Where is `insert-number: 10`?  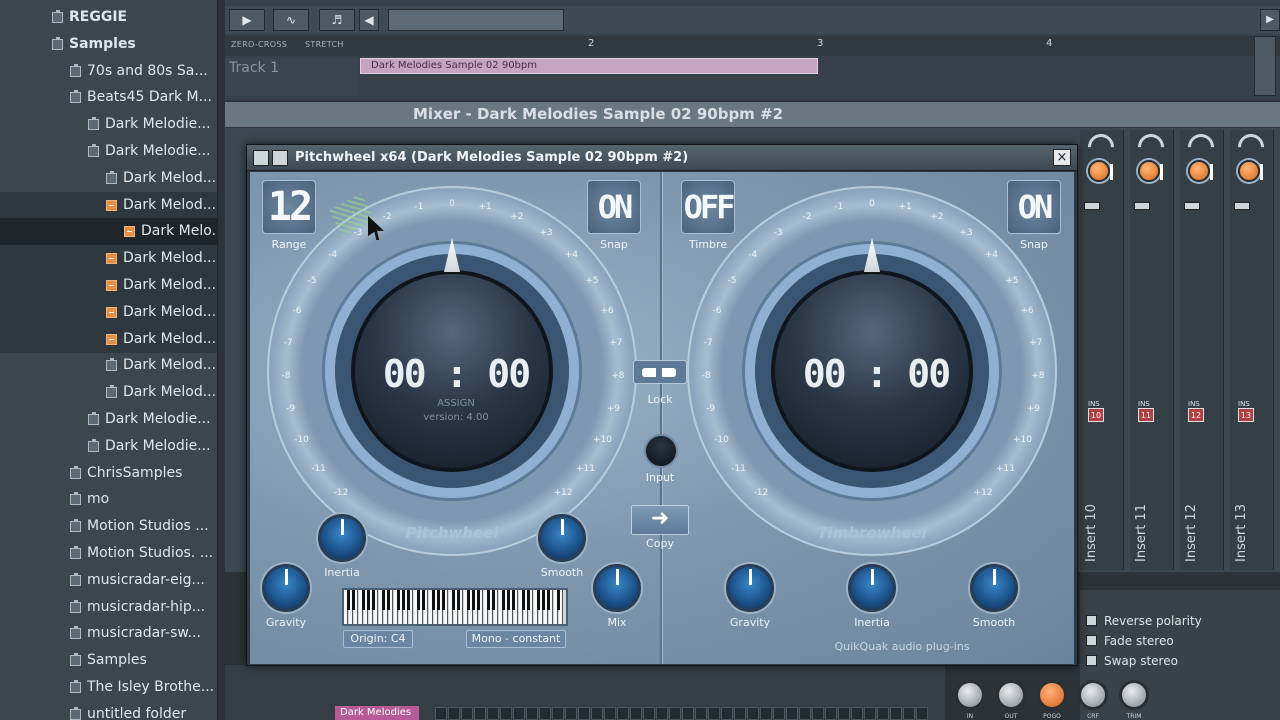 insert-number: 10 is located at coordinates (1096, 415).